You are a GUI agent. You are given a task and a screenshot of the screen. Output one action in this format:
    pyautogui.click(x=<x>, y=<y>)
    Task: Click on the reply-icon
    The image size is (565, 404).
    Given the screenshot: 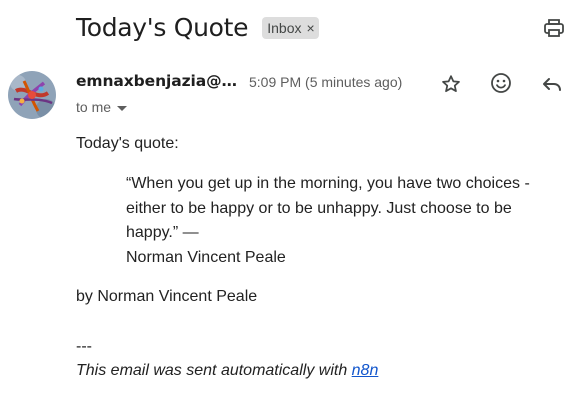 What is the action you would take?
    pyautogui.click(x=552, y=84)
    